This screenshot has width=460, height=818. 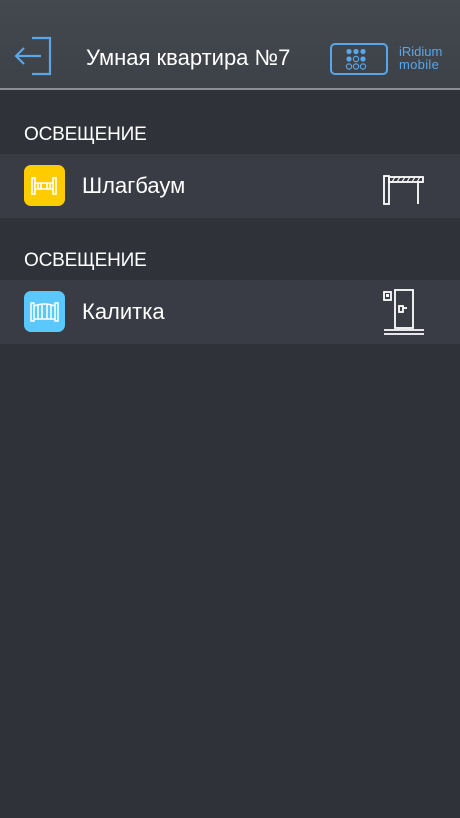 What do you see at coordinates (404, 186) in the screenshot?
I see `barrier-gate-glyph-icon` at bounding box center [404, 186].